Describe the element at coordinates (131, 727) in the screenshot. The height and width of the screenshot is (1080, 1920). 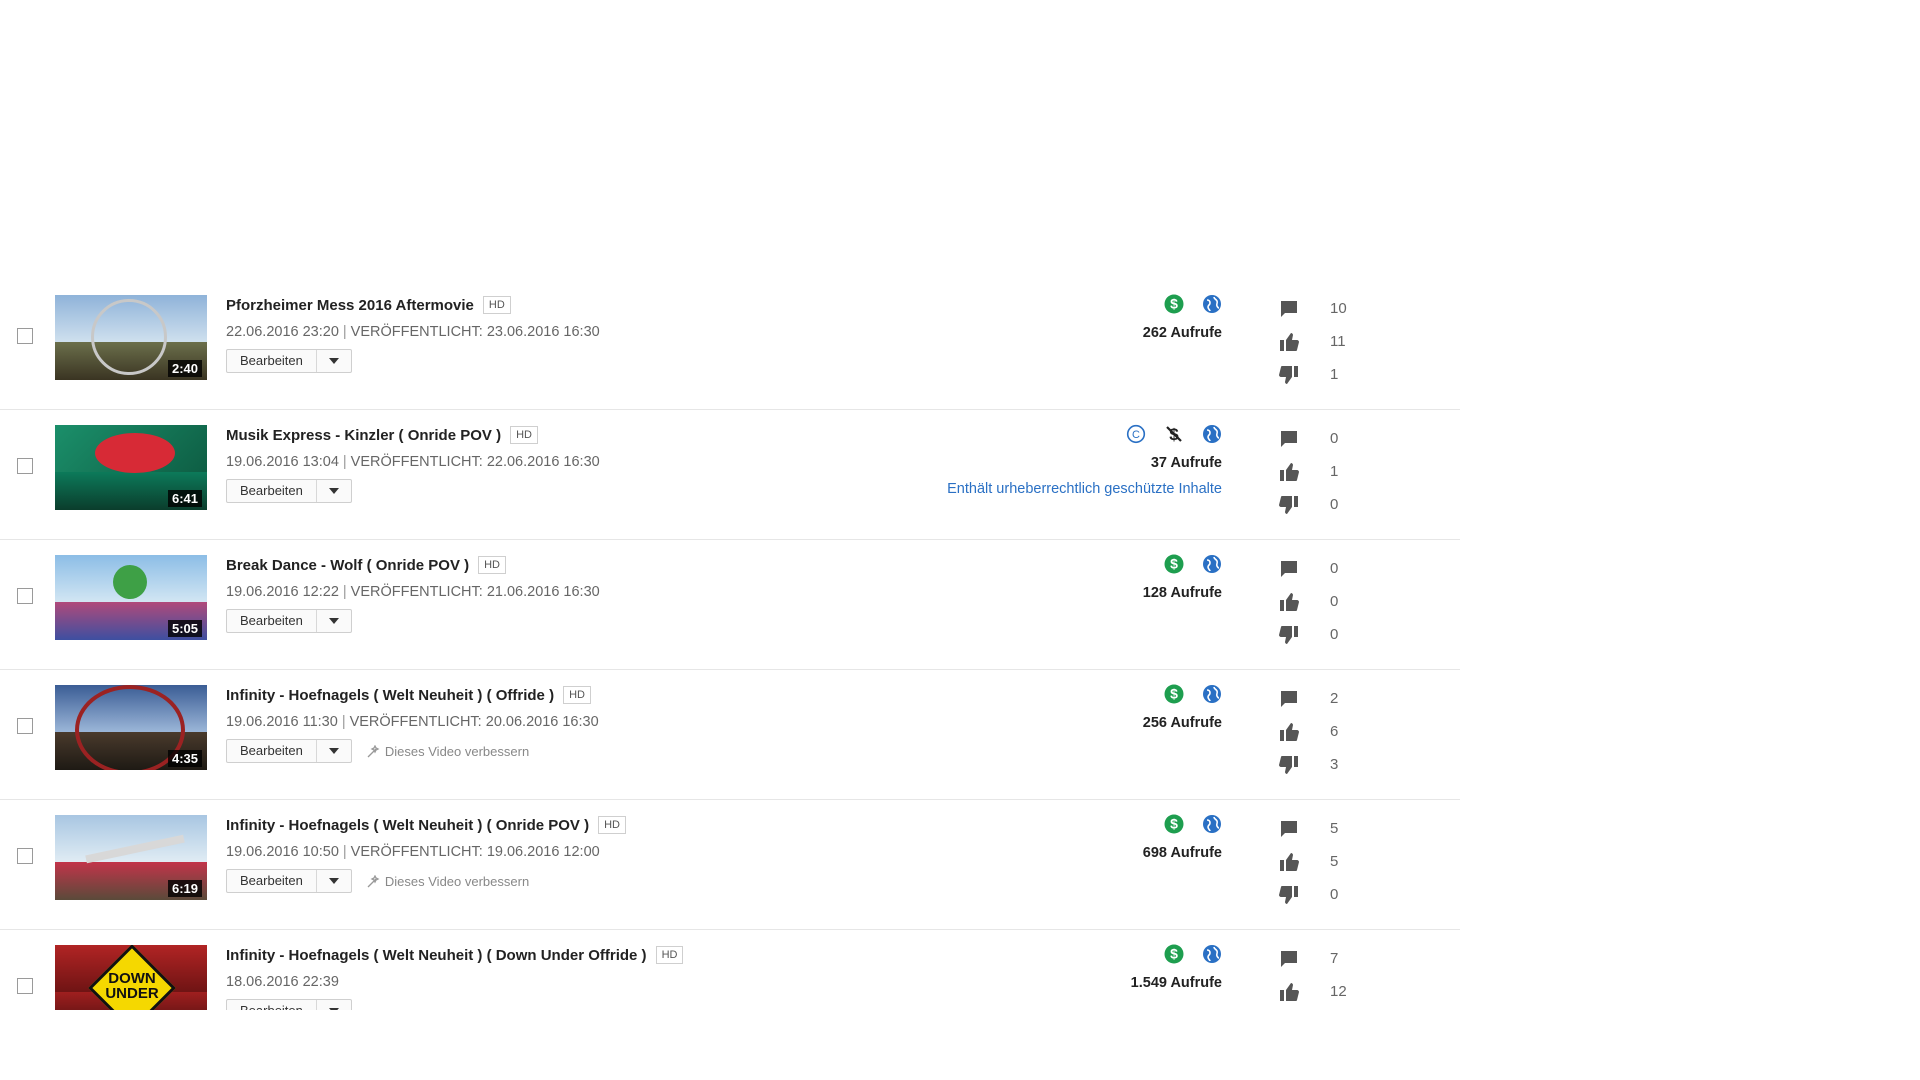
I see `video-thumbnail: 4:35` at that location.